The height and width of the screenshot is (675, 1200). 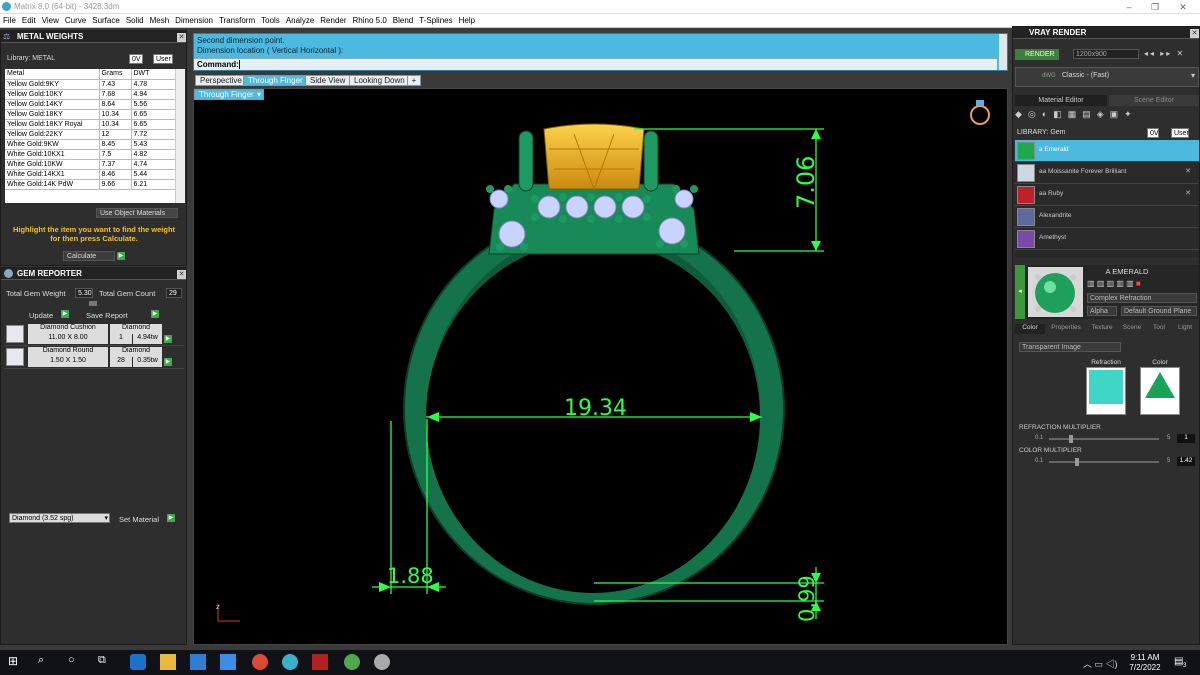 I want to click on menu-render: Render, so click(x=333, y=21).